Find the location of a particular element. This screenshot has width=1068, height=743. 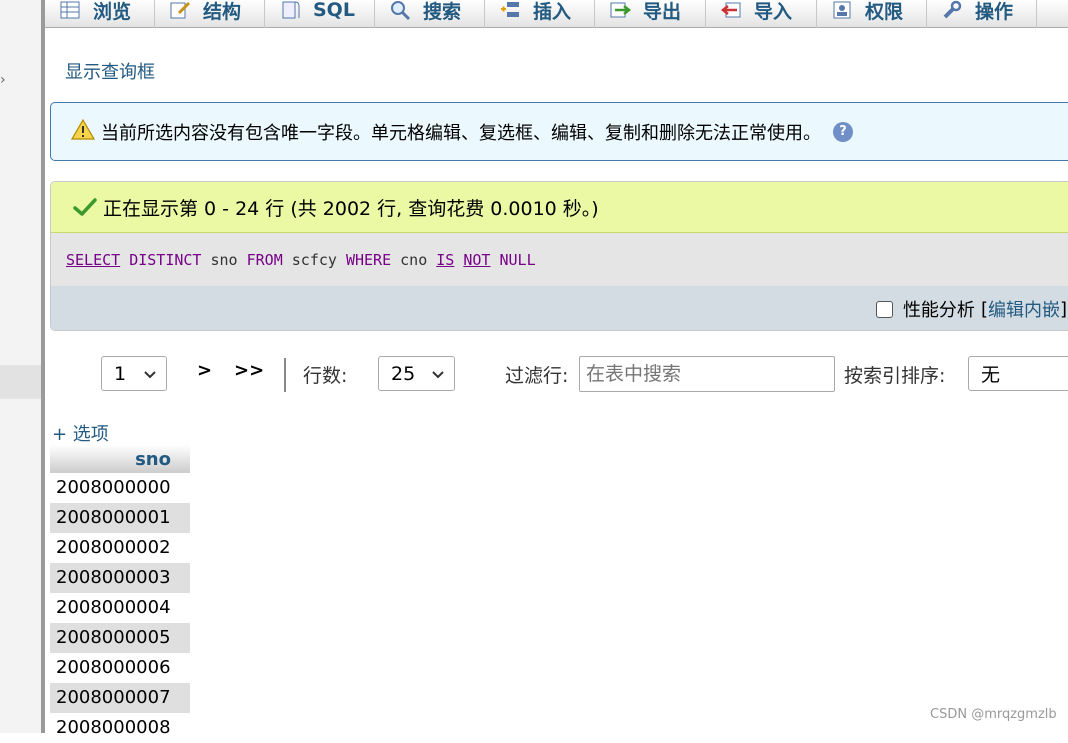

rows-per-page-select: 25 is located at coordinates (416, 373).